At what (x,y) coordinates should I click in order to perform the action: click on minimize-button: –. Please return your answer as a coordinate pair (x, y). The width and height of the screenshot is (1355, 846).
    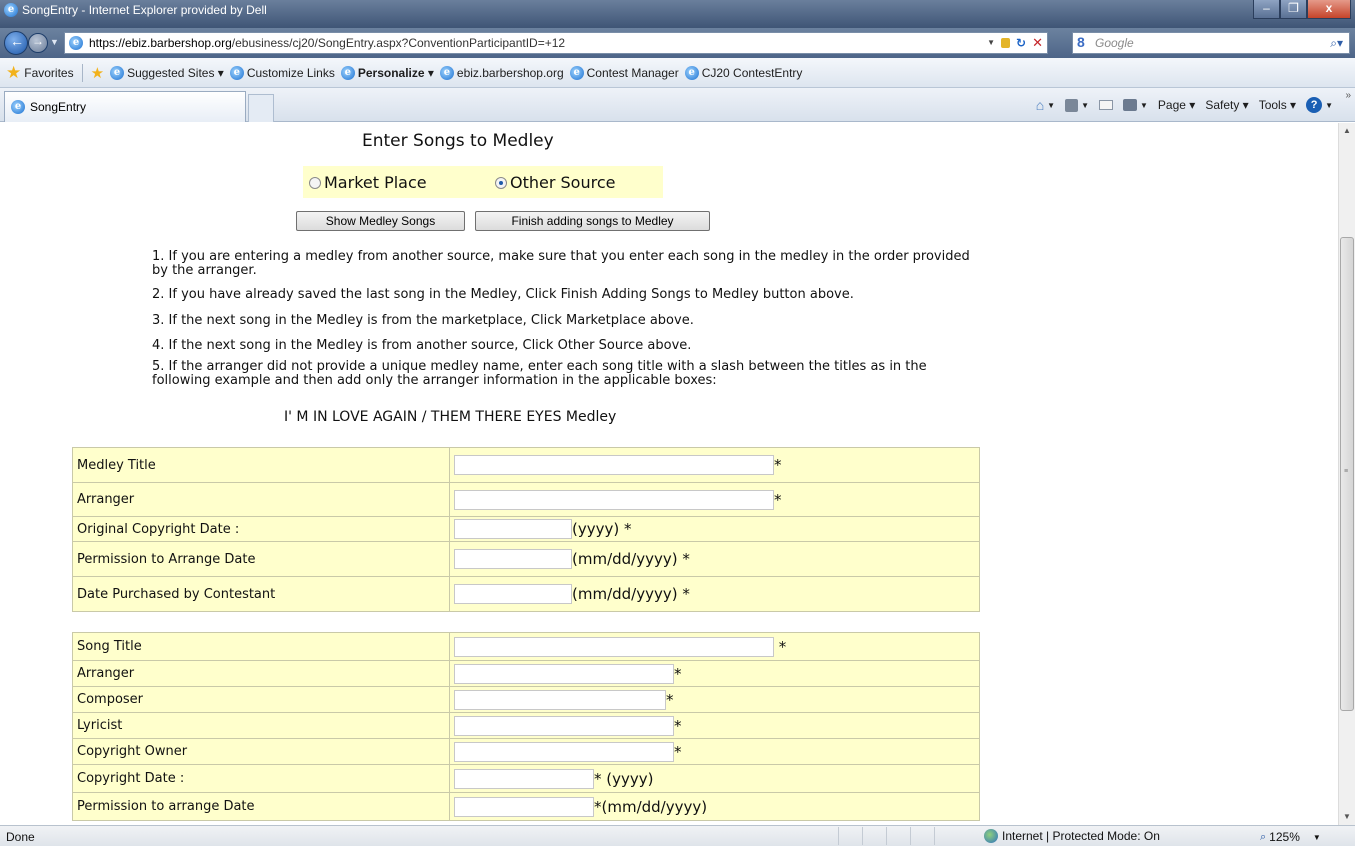
    Looking at the image, I should click on (1266, 9).